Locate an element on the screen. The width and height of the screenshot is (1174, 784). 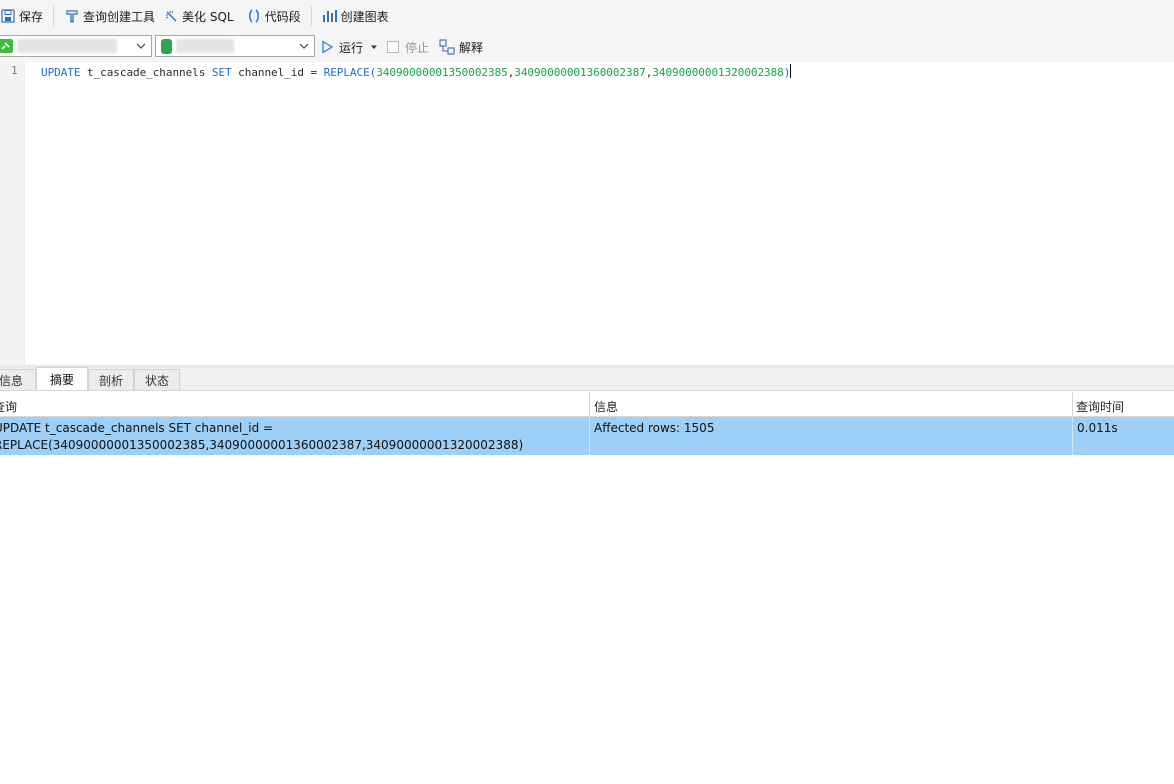
tab-status: 状态 is located at coordinates (157, 379).